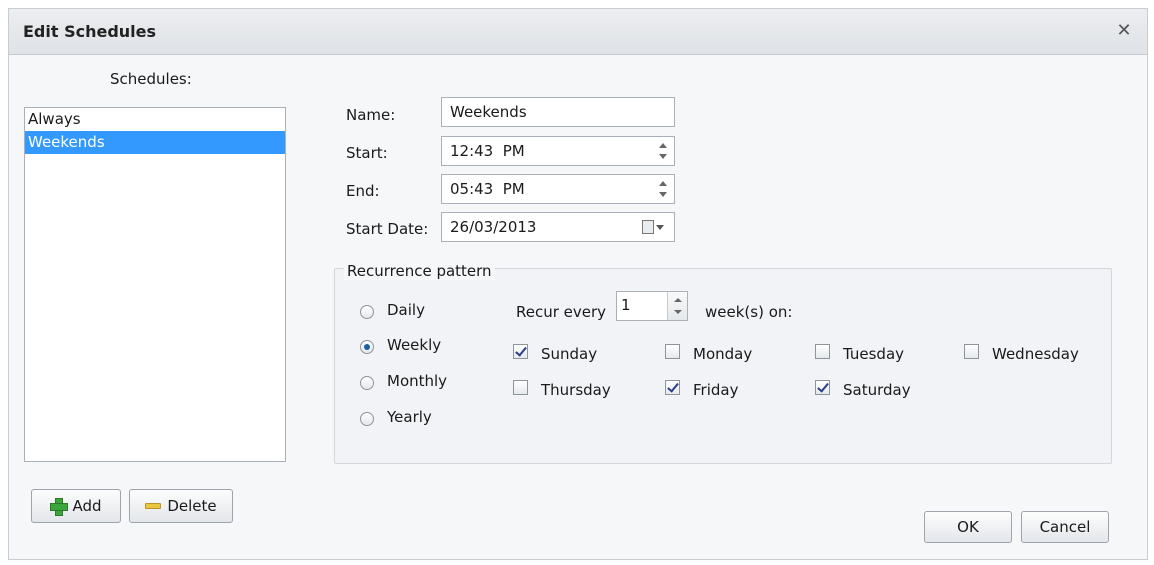 This screenshot has height=565, width=1154. What do you see at coordinates (155, 284) in the screenshot?
I see `schedules-list: Always Weekends` at bounding box center [155, 284].